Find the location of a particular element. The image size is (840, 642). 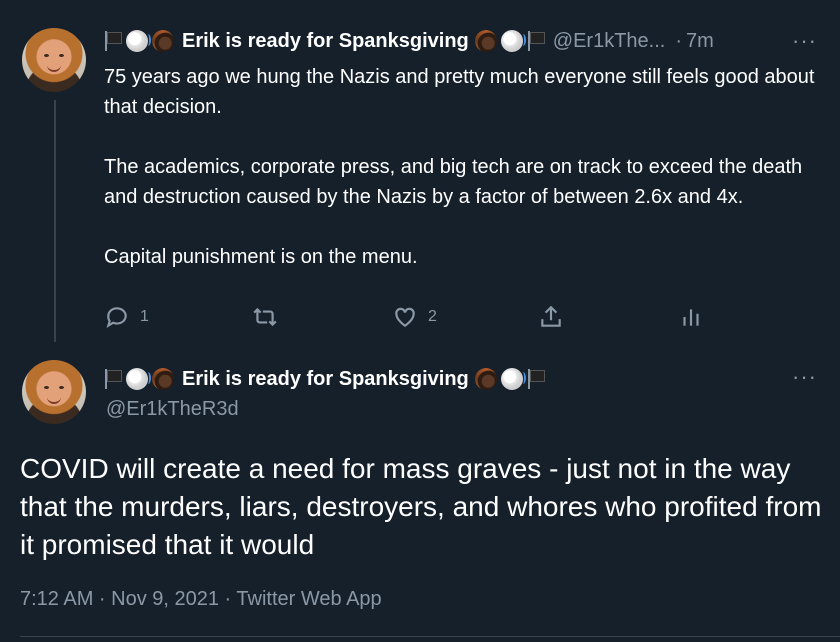

like-count: 2 is located at coordinates (432, 316).